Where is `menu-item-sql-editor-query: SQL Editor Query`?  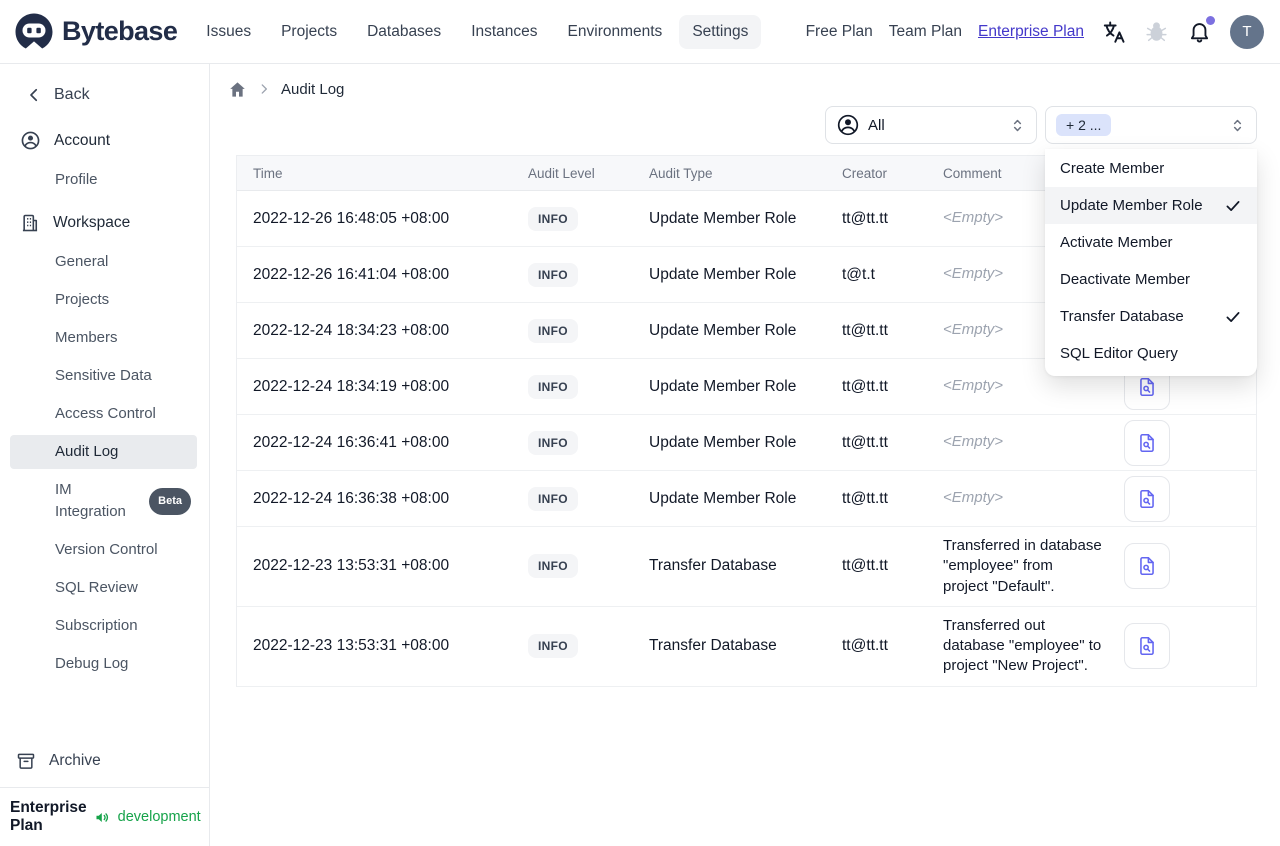 menu-item-sql-editor-query: SQL Editor Query is located at coordinates (1151, 353).